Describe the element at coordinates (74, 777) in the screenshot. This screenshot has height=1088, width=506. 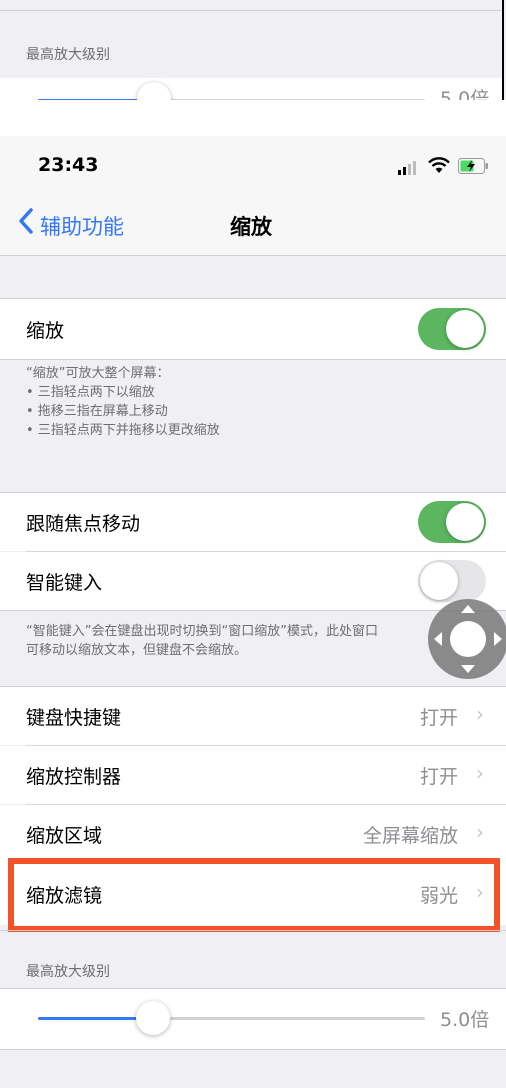
I see `settings-row-label: 缩放控制器` at that location.